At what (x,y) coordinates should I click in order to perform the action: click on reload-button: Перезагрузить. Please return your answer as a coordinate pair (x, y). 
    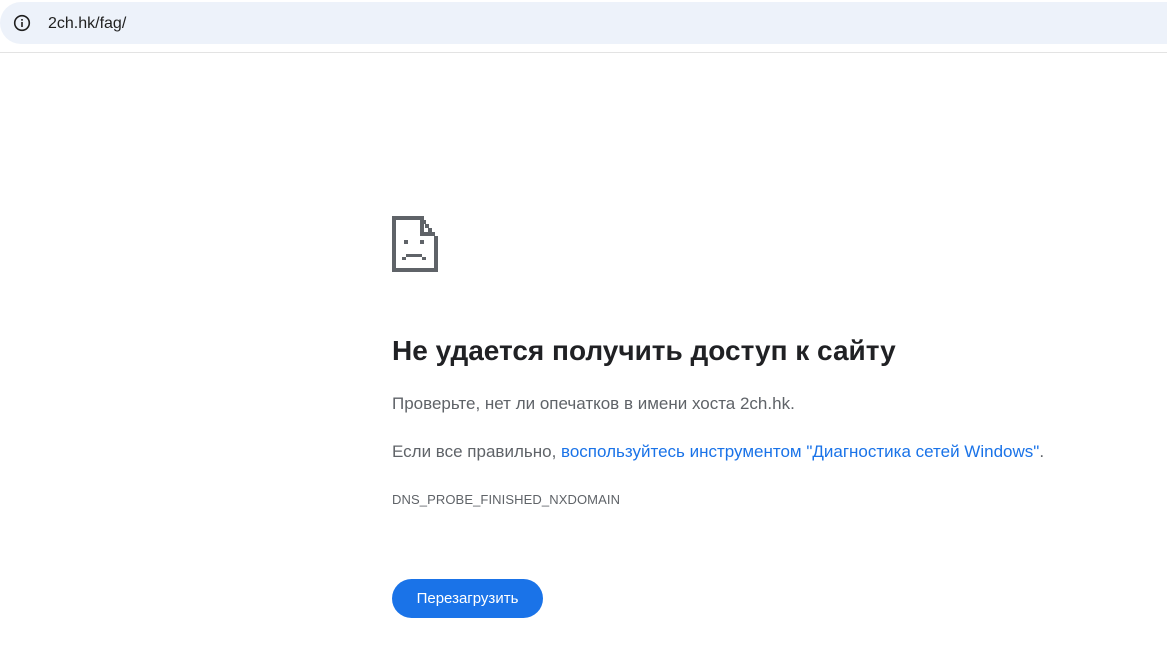
    Looking at the image, I should click on (467, 598).